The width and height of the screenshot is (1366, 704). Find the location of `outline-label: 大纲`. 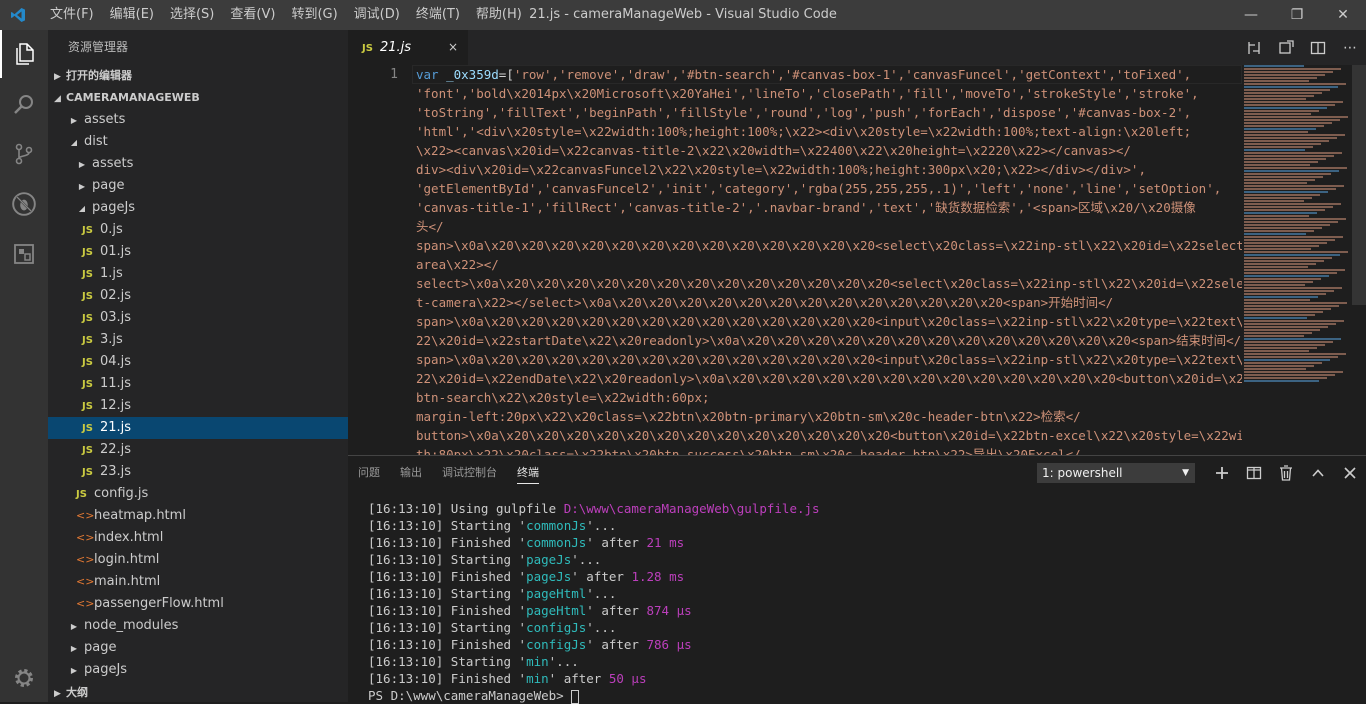

outline-label: 大纲 is located at coordinates (77, 692).